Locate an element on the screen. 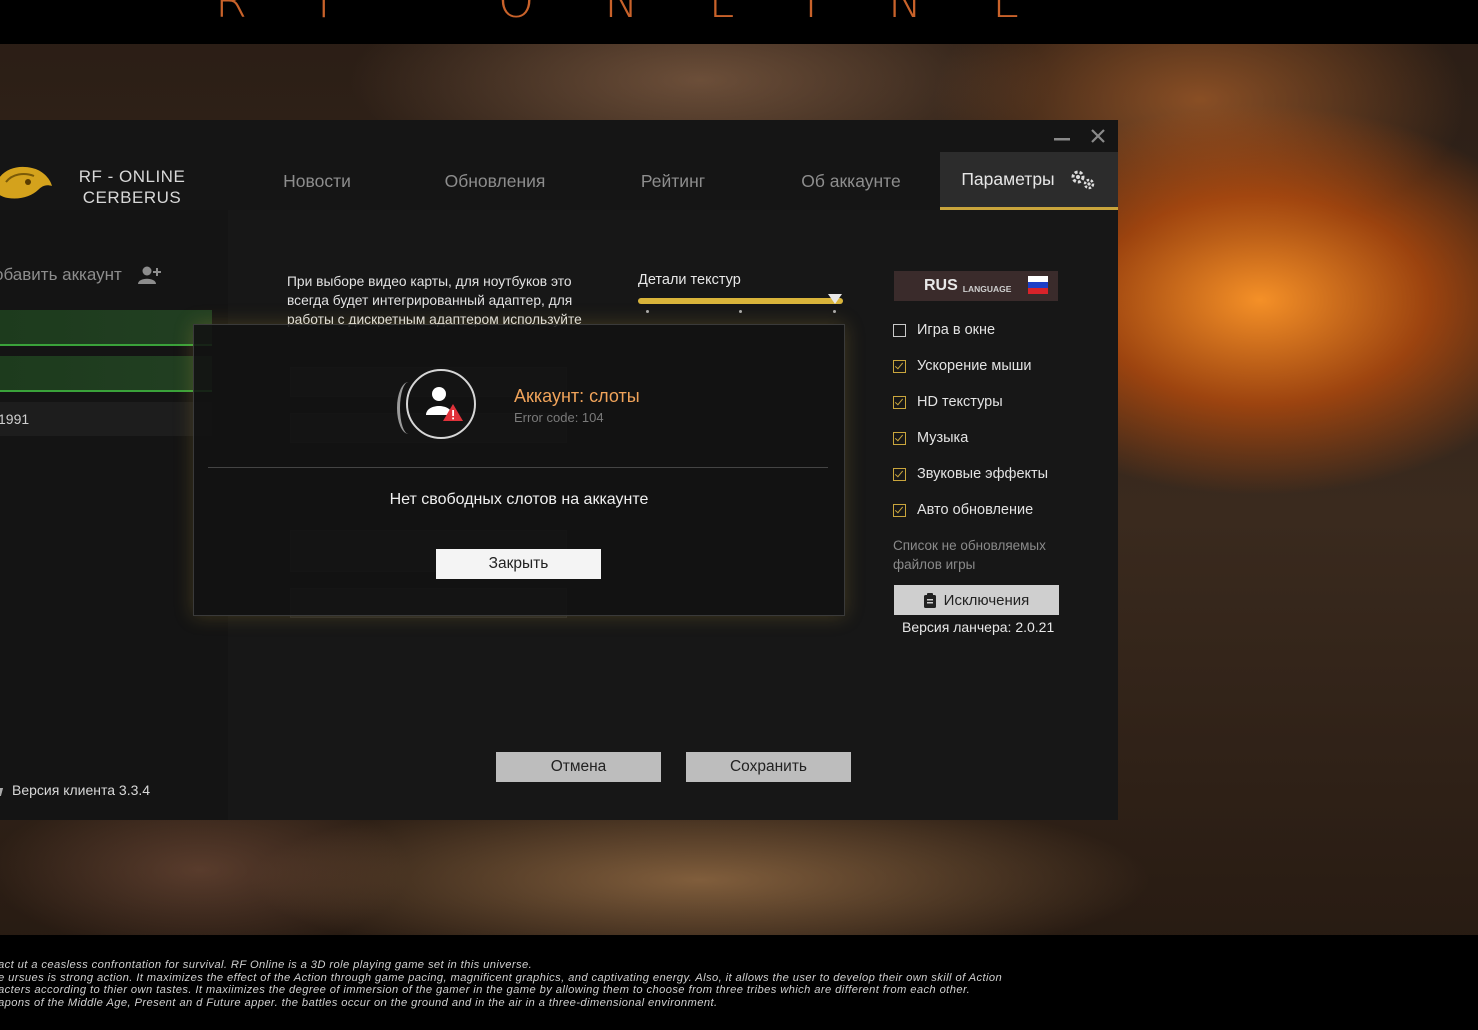  dialog-title: Аккаунт: слоты is located at coordinates (577, 396).